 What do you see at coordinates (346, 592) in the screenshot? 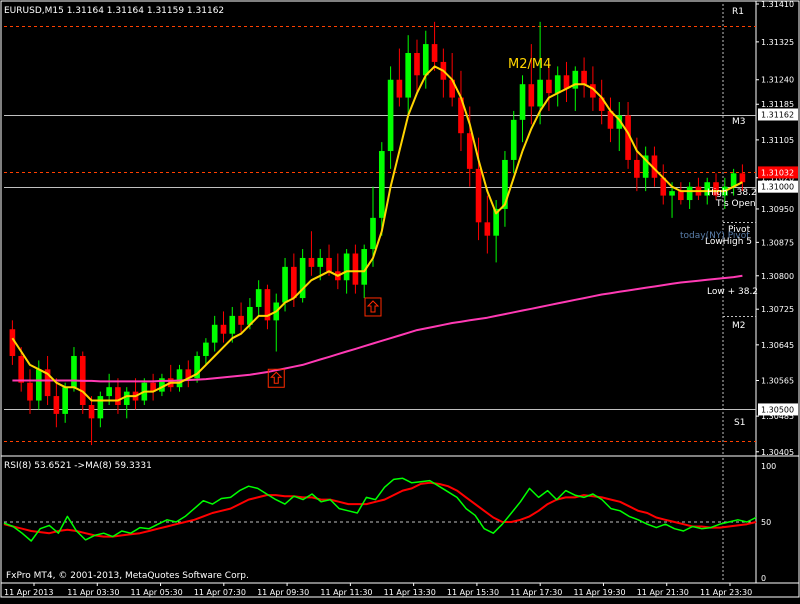
I see `time-tick-label: 11 Apr 11:30` at bounding box center [346, 592].